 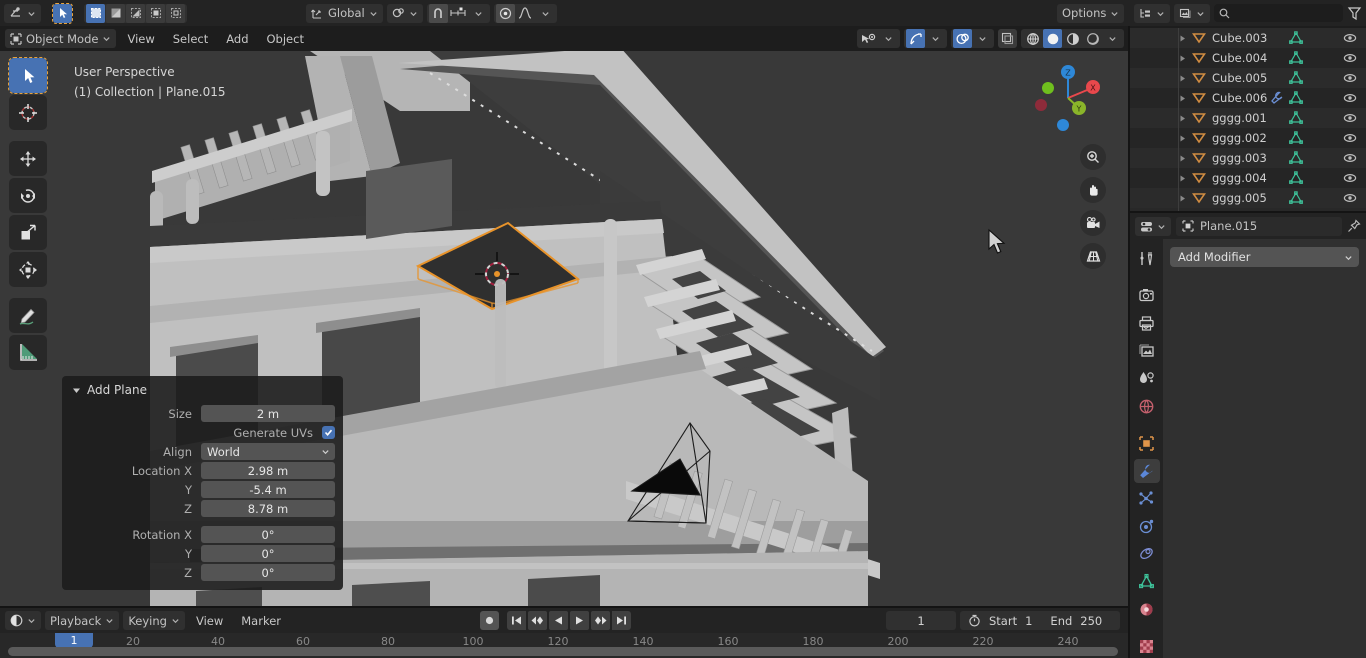 What do you see at coordinates (1112, 38) in the screenshot?
I see `shading-dropdown` at bounding box center [1112, 38].